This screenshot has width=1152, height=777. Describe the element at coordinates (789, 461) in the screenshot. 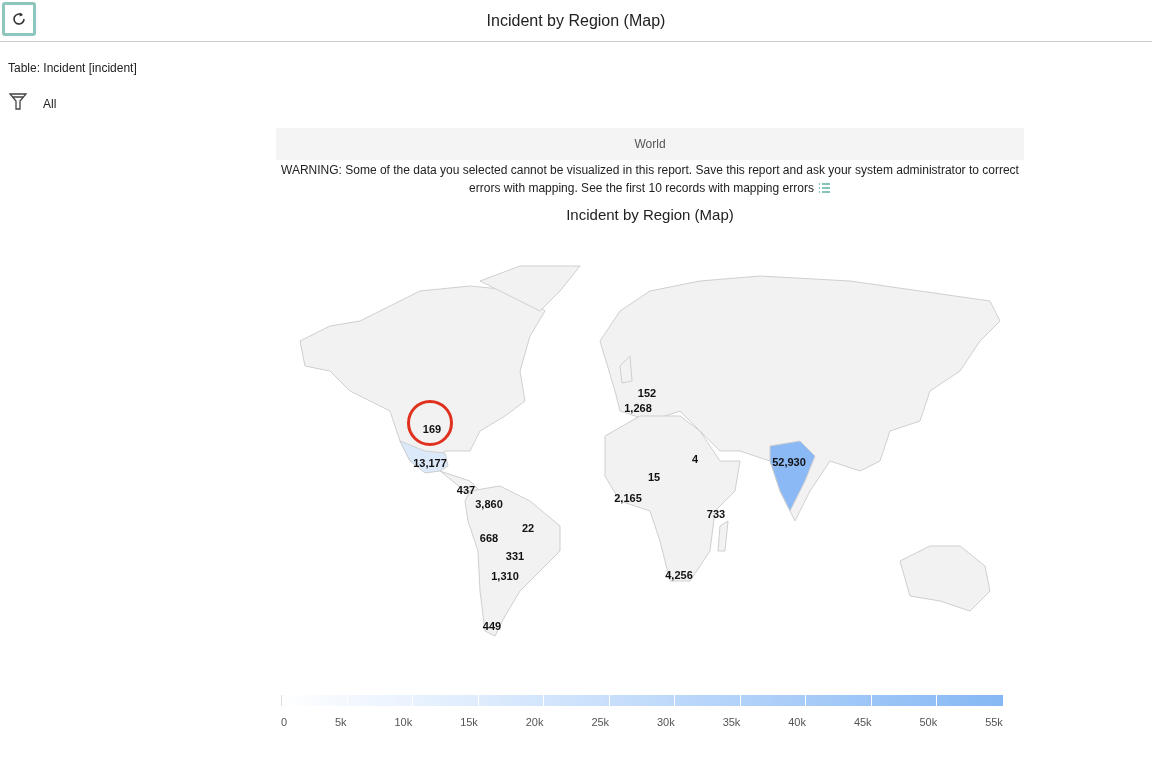

I see `region-value-label: 52,930` at that location.